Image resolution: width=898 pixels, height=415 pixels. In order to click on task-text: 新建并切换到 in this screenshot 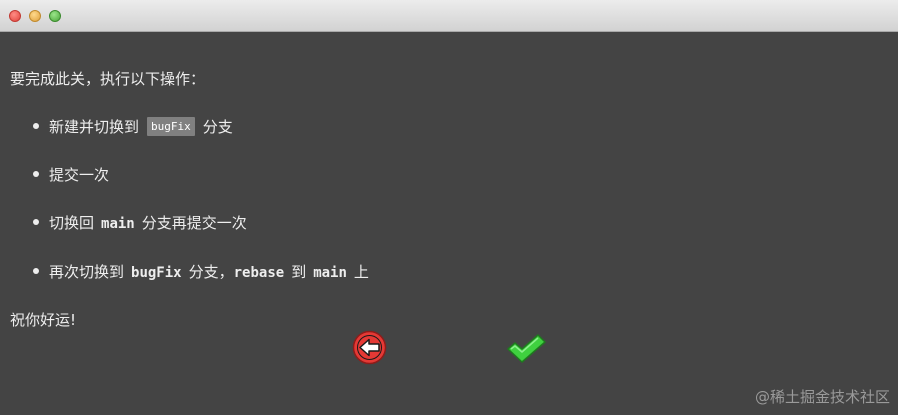, I will do `click(94, 127)`.